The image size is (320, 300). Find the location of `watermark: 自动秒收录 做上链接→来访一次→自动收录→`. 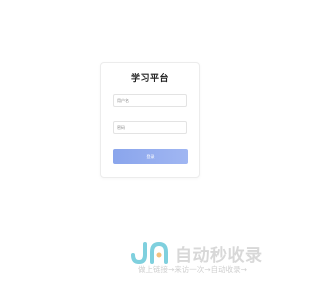

watermark: 自动秒收录 做上链接→来访一次→自动收录→ is located at coordinates (207, 258).